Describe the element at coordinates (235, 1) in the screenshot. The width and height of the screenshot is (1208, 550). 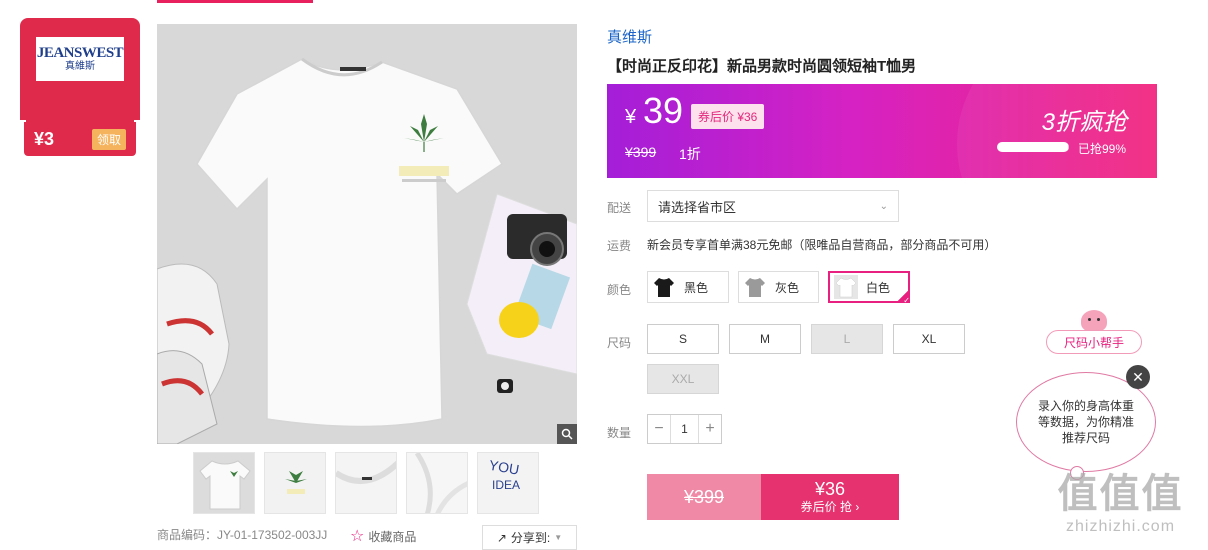
I see `tab-active-indicator` at that location.